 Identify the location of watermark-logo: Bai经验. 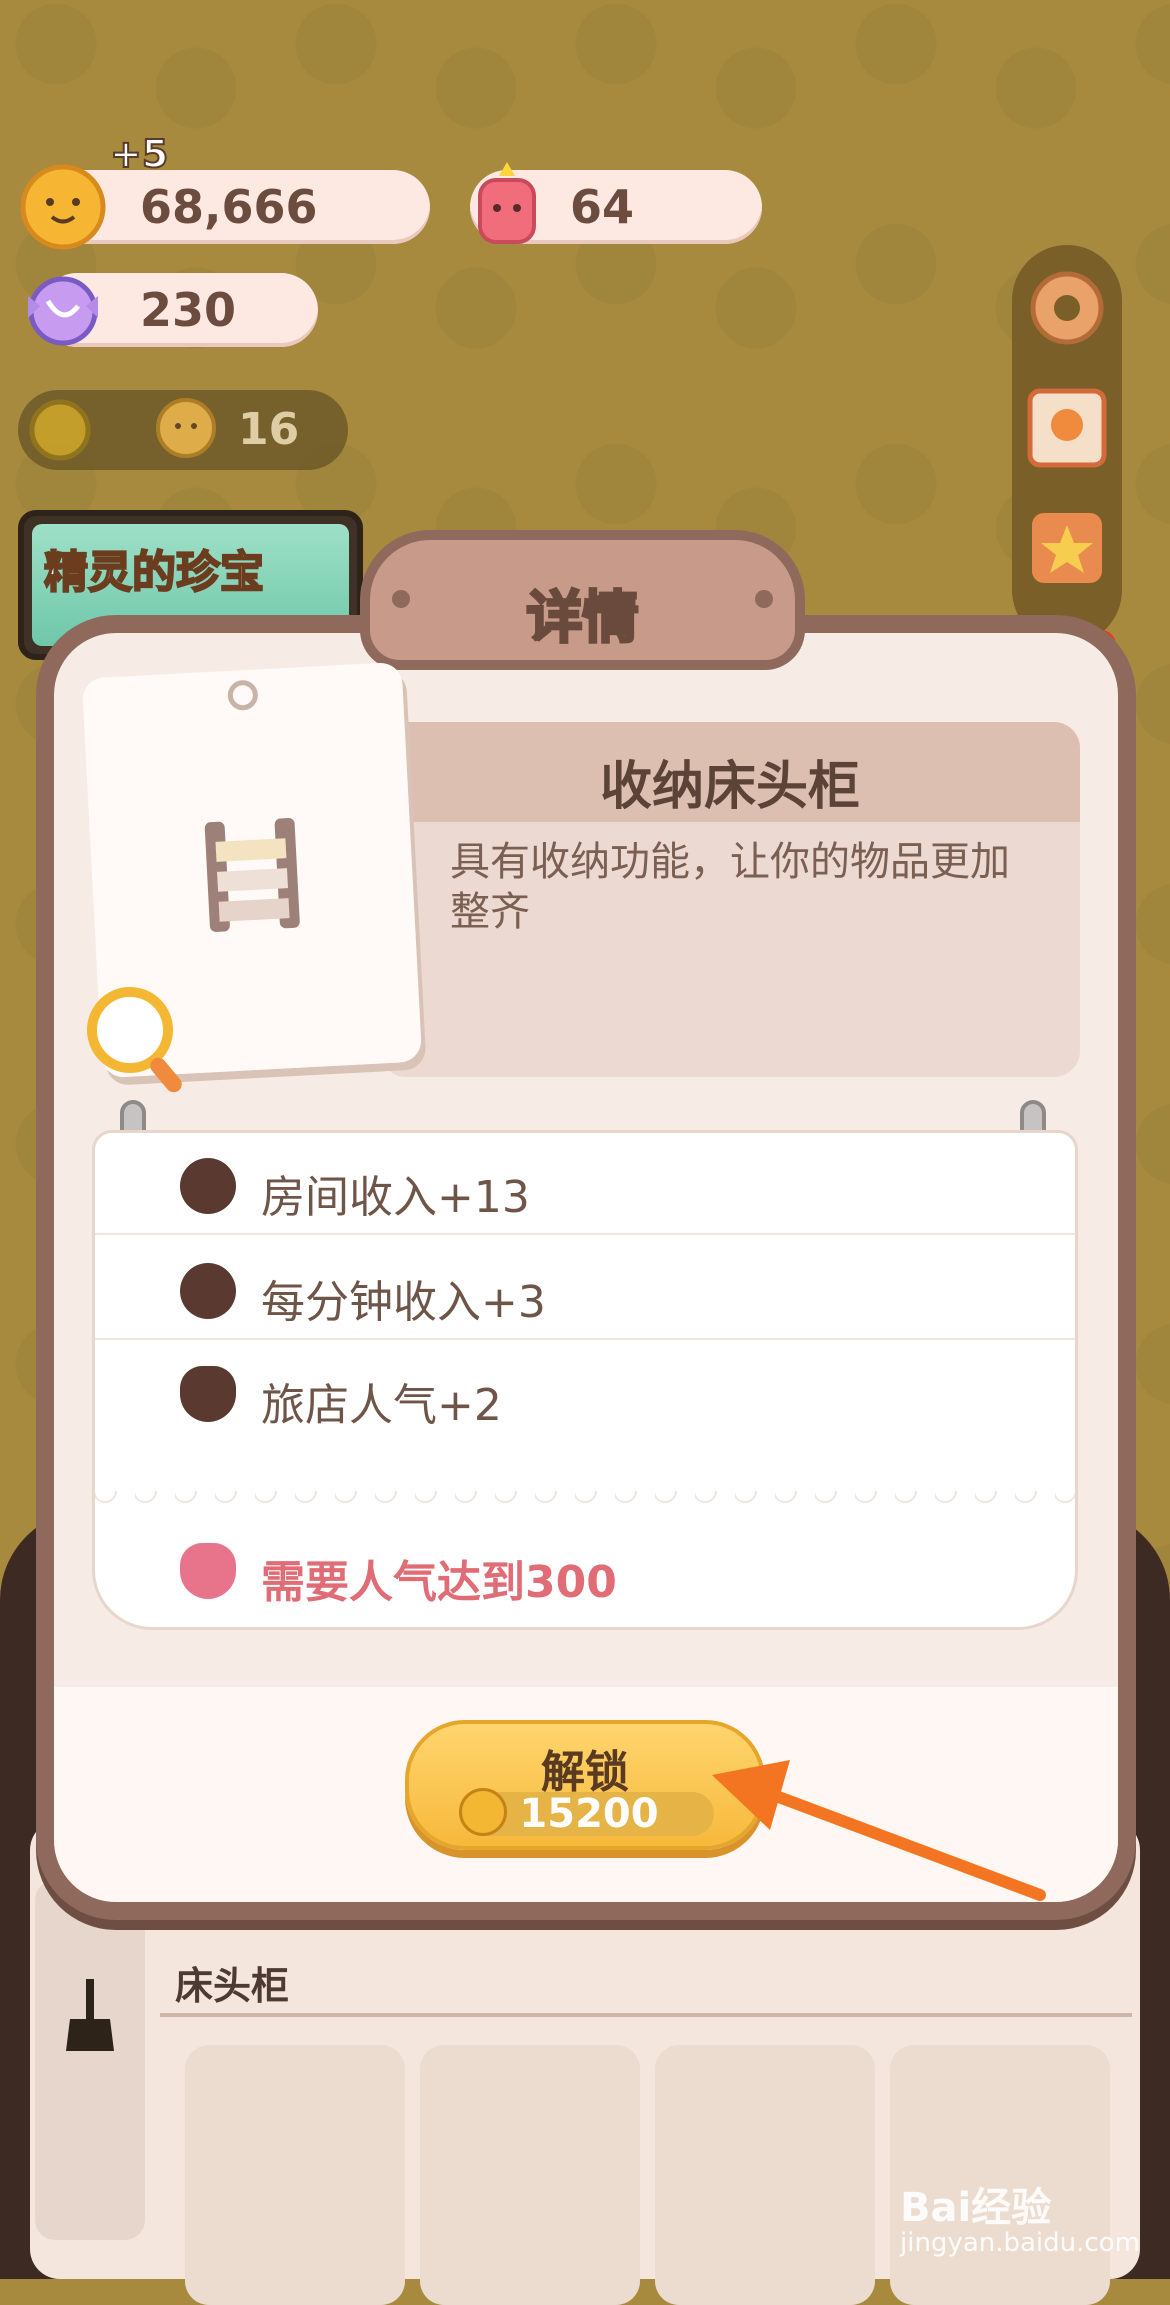
(976, 2208).